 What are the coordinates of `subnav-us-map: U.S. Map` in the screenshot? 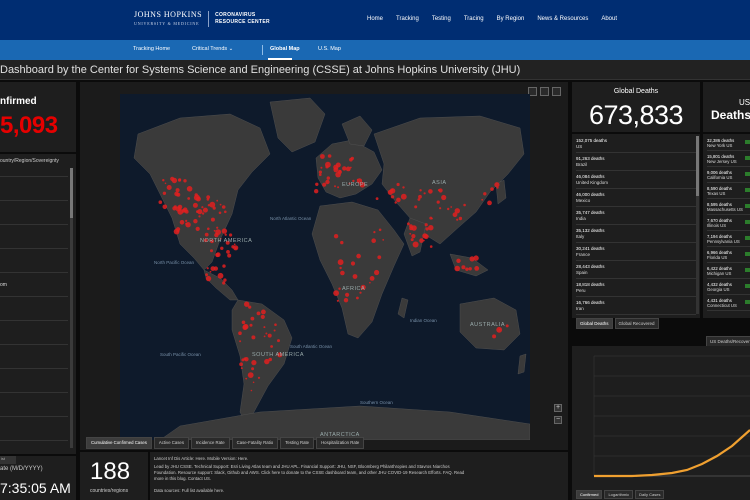 It's located at (329, 49).